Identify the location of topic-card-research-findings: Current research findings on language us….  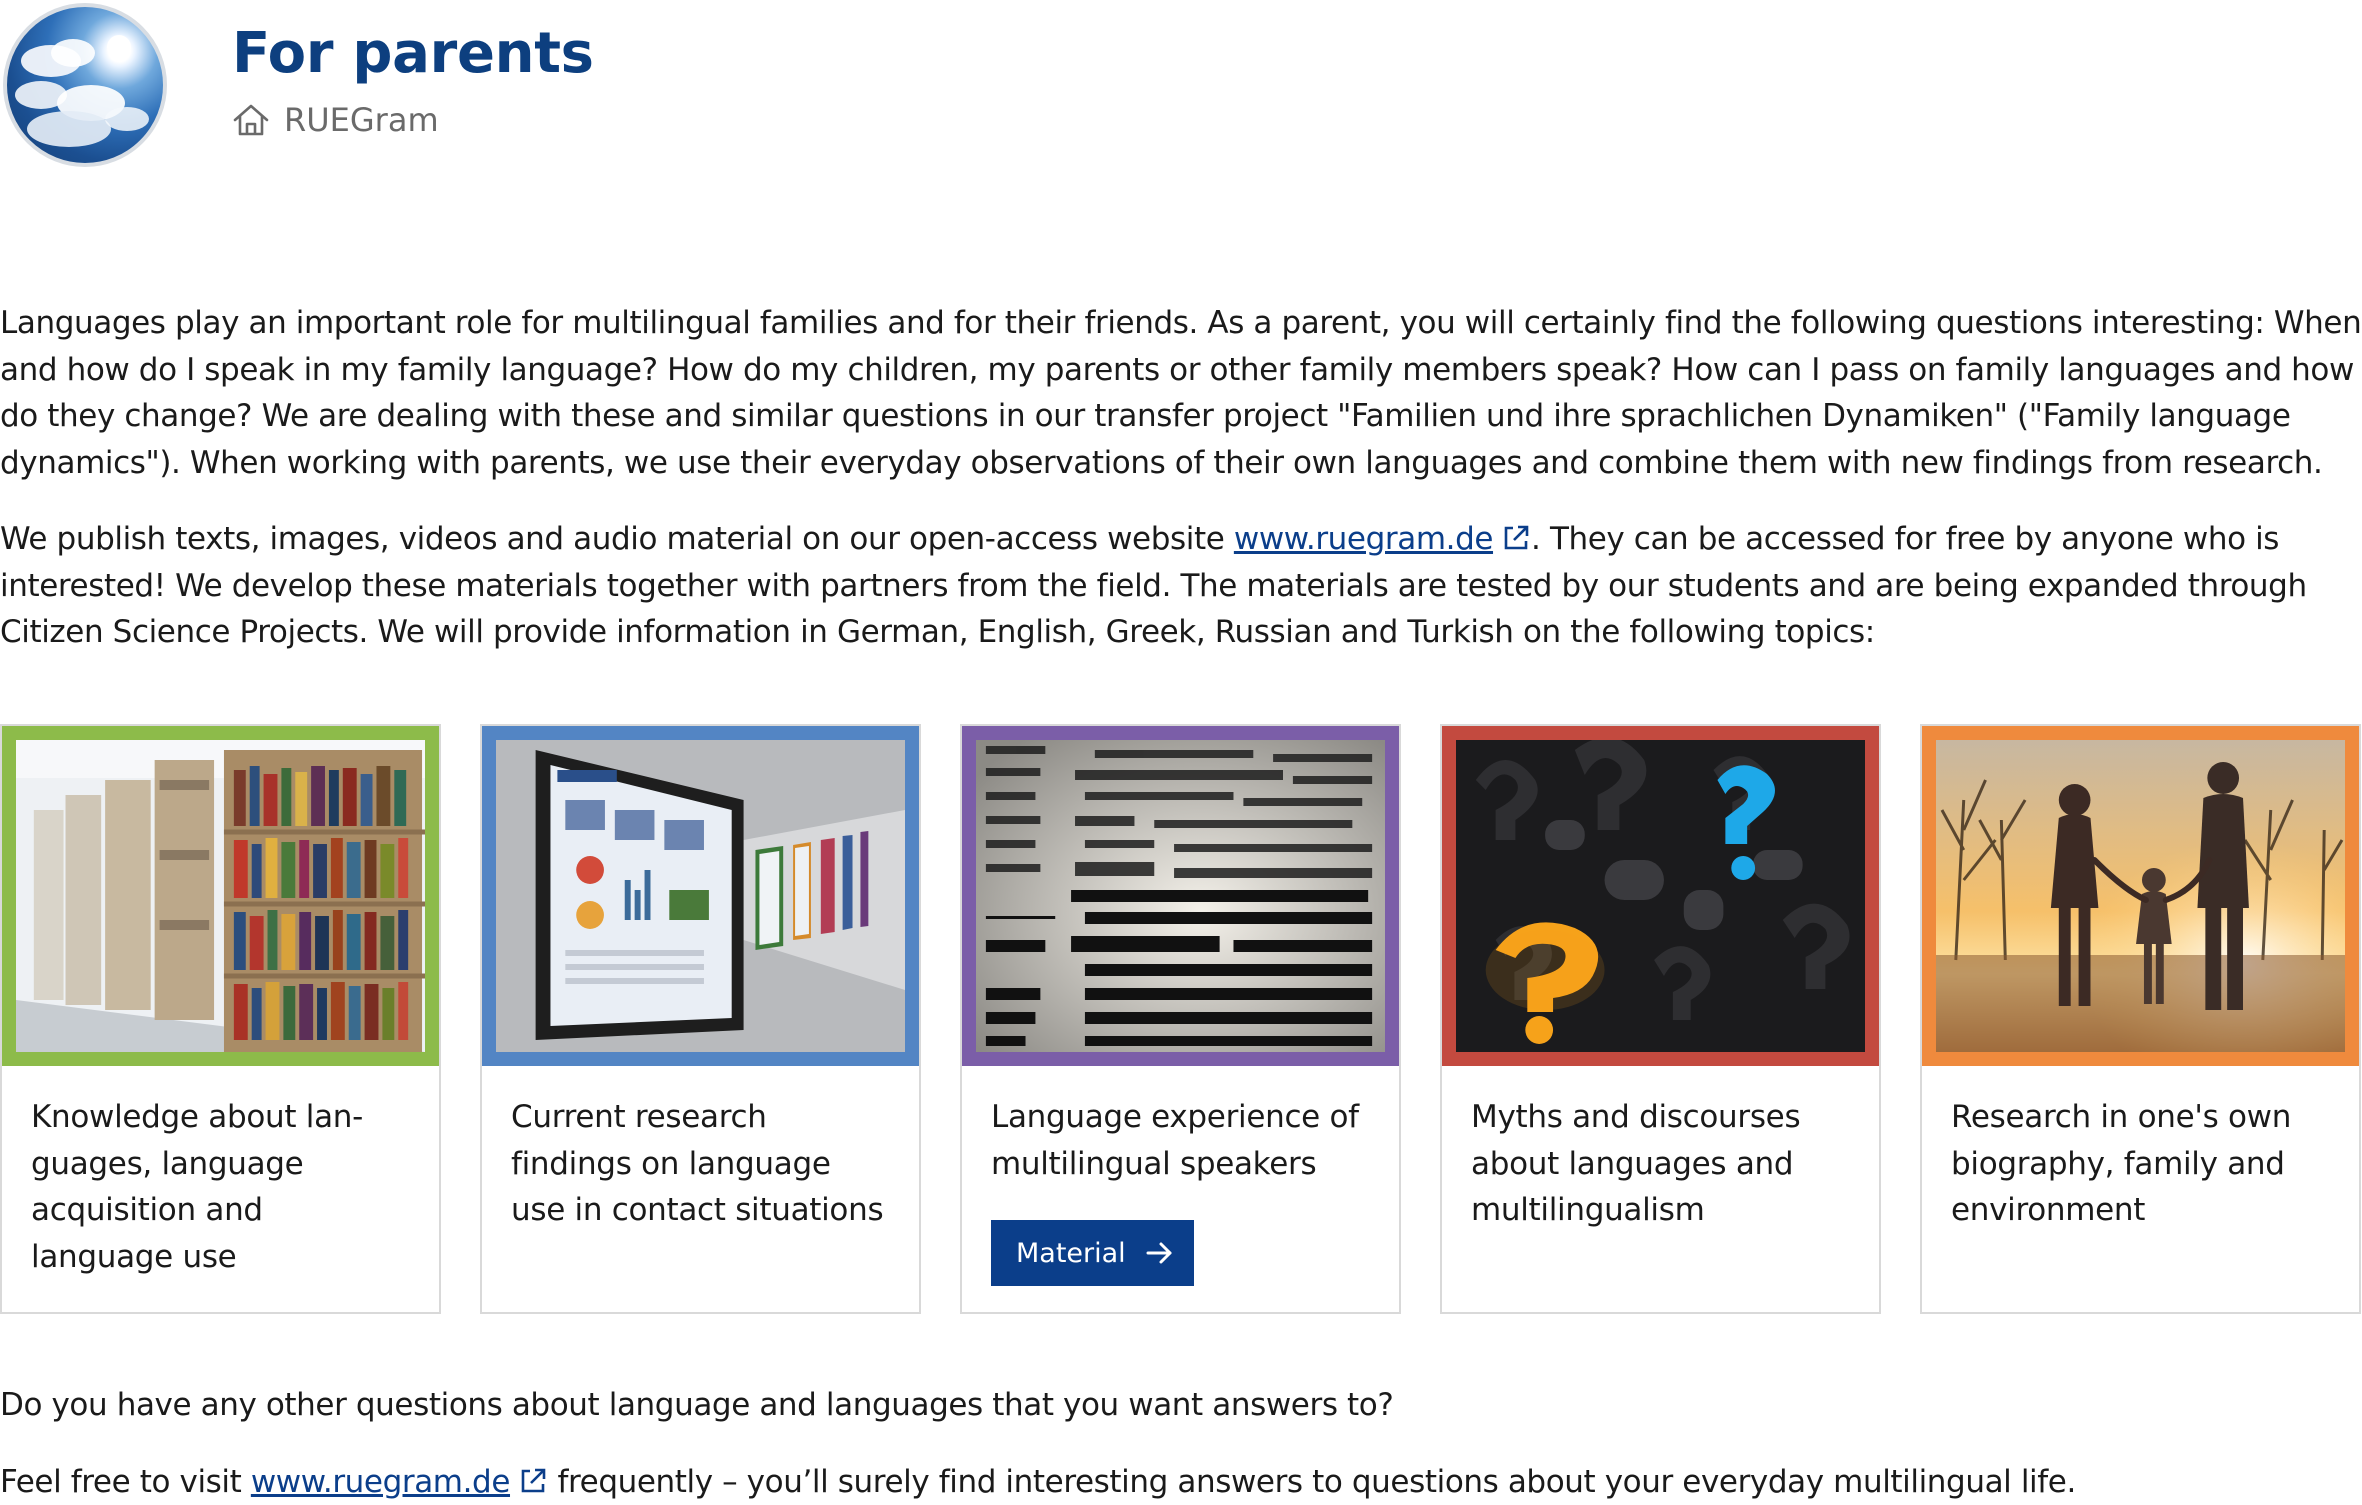
(700, 1019).